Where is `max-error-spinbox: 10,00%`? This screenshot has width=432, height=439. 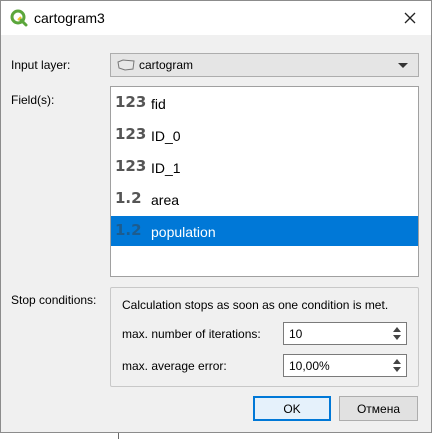
max-error-spinbox: 10,00% is located at coordinates (345, 365).